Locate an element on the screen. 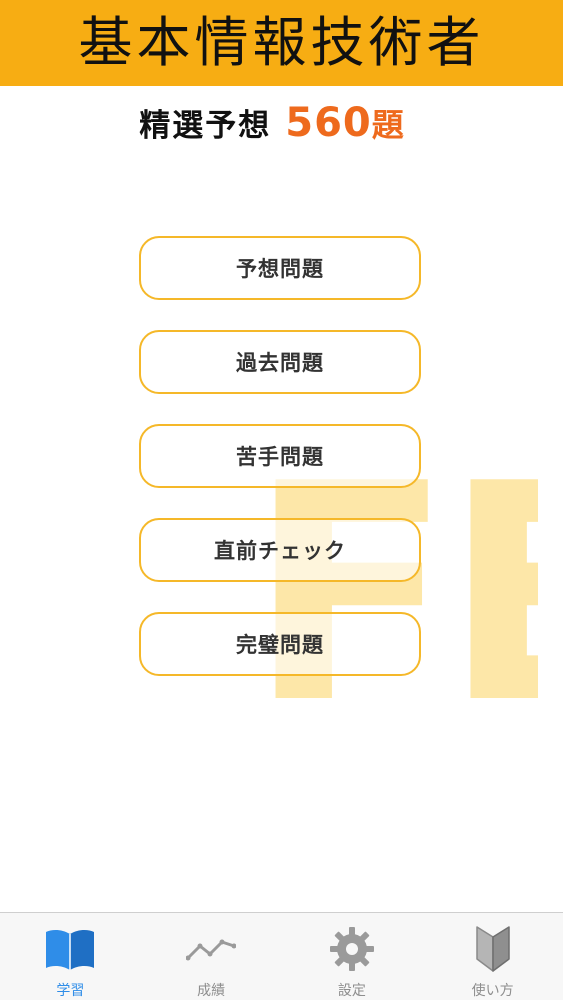  tab-results-label: 成績 is located at coordinates (211, 991).